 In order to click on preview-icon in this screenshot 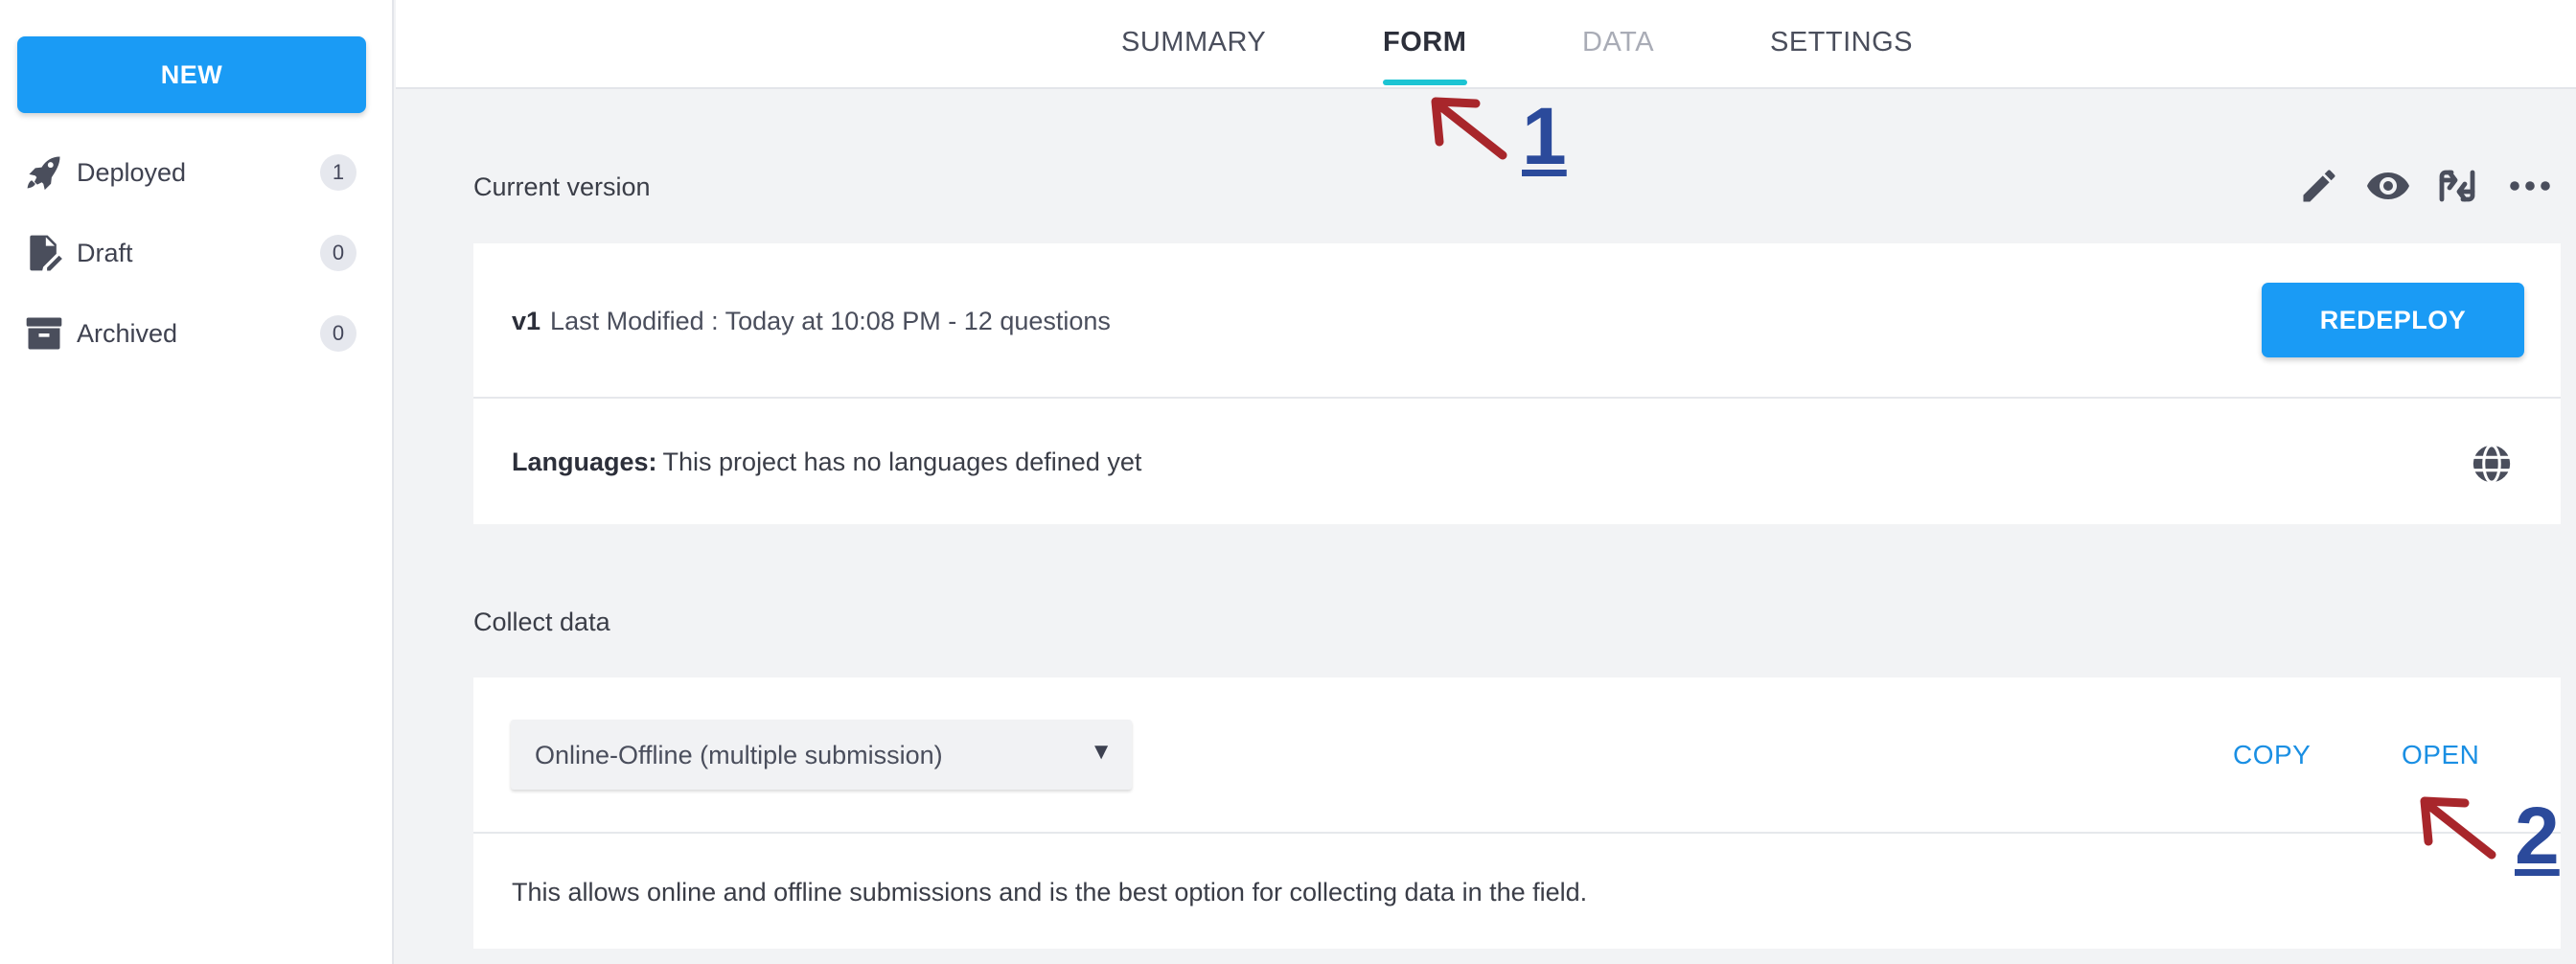, I will do `click(2388, 186)`.